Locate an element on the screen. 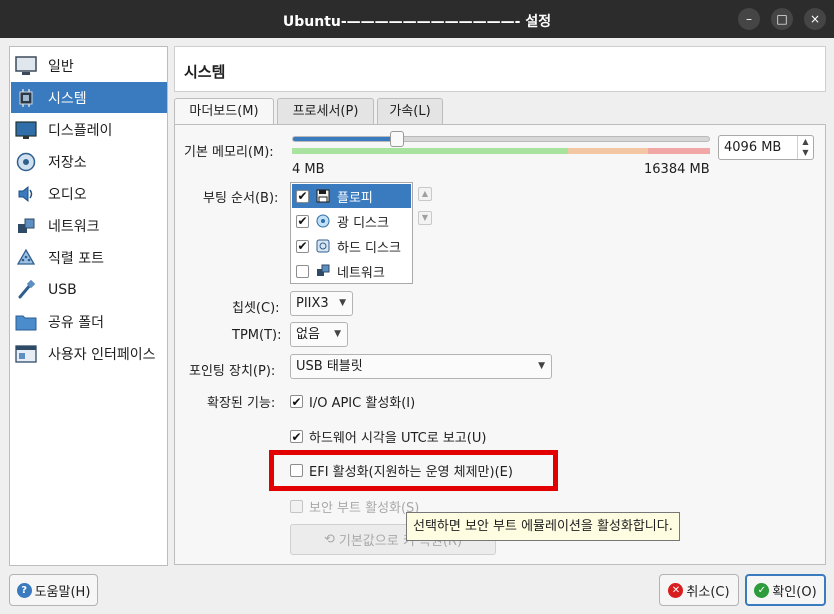 The width and height of the screenshot is (834, 614). sidebar-item-label: 일반 is located at coordinates (61, 66).